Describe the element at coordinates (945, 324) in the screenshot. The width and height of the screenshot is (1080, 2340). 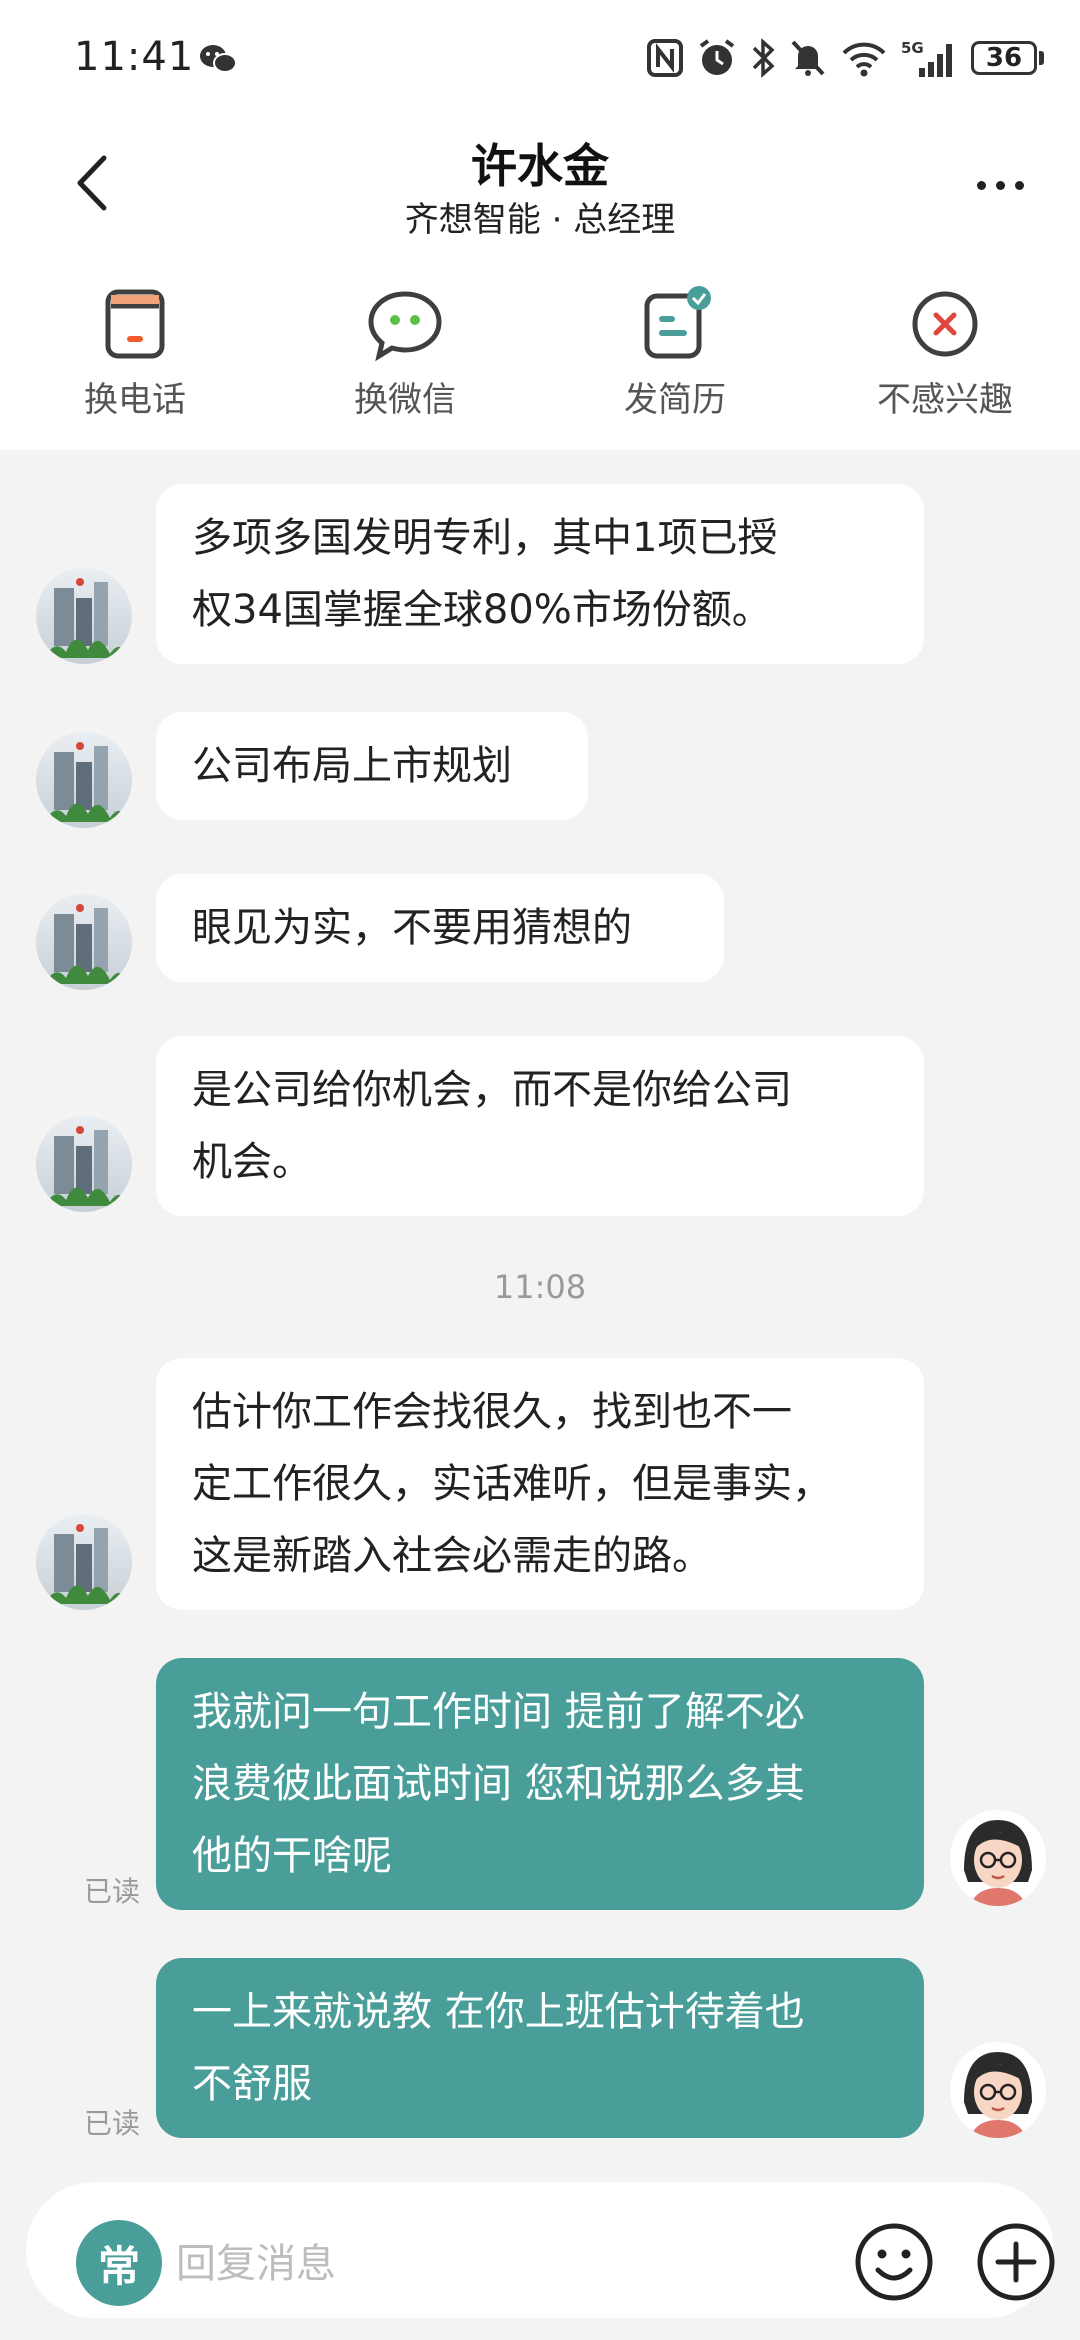
I see `not-interested-icon` at that location.